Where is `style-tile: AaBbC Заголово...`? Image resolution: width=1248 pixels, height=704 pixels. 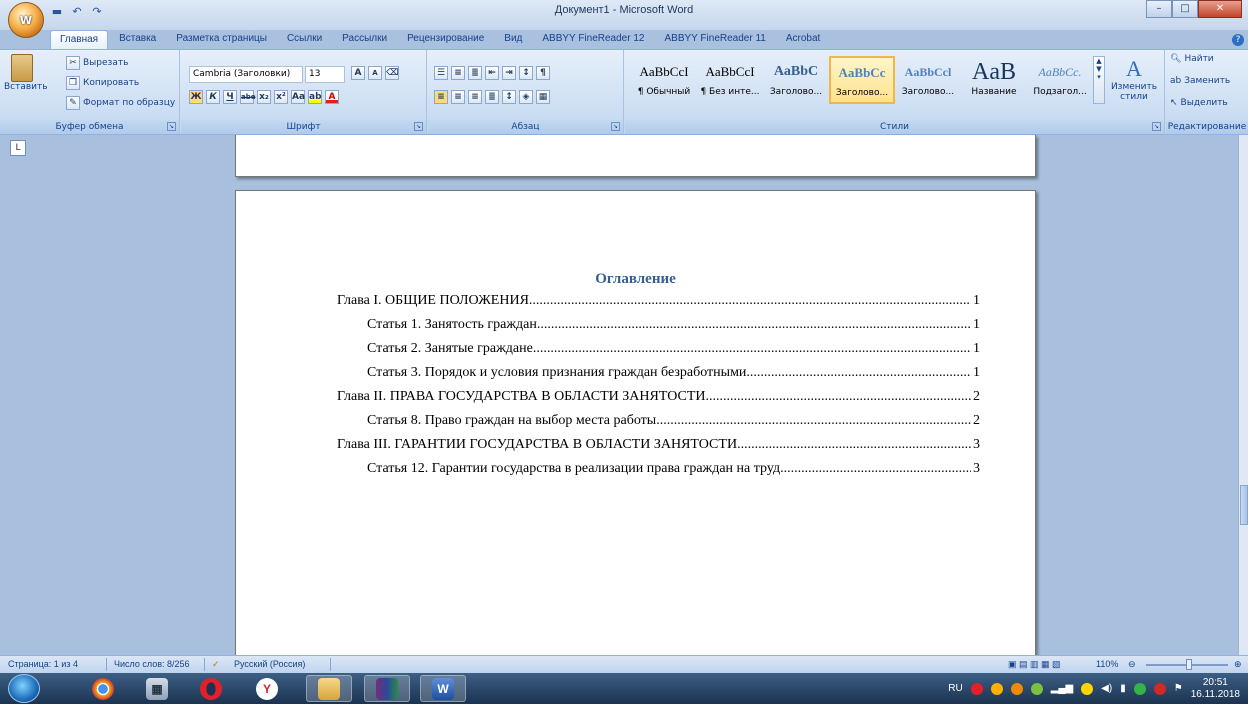 style-tile: AaBbC Заголово... is located at coordinates (796, 80).